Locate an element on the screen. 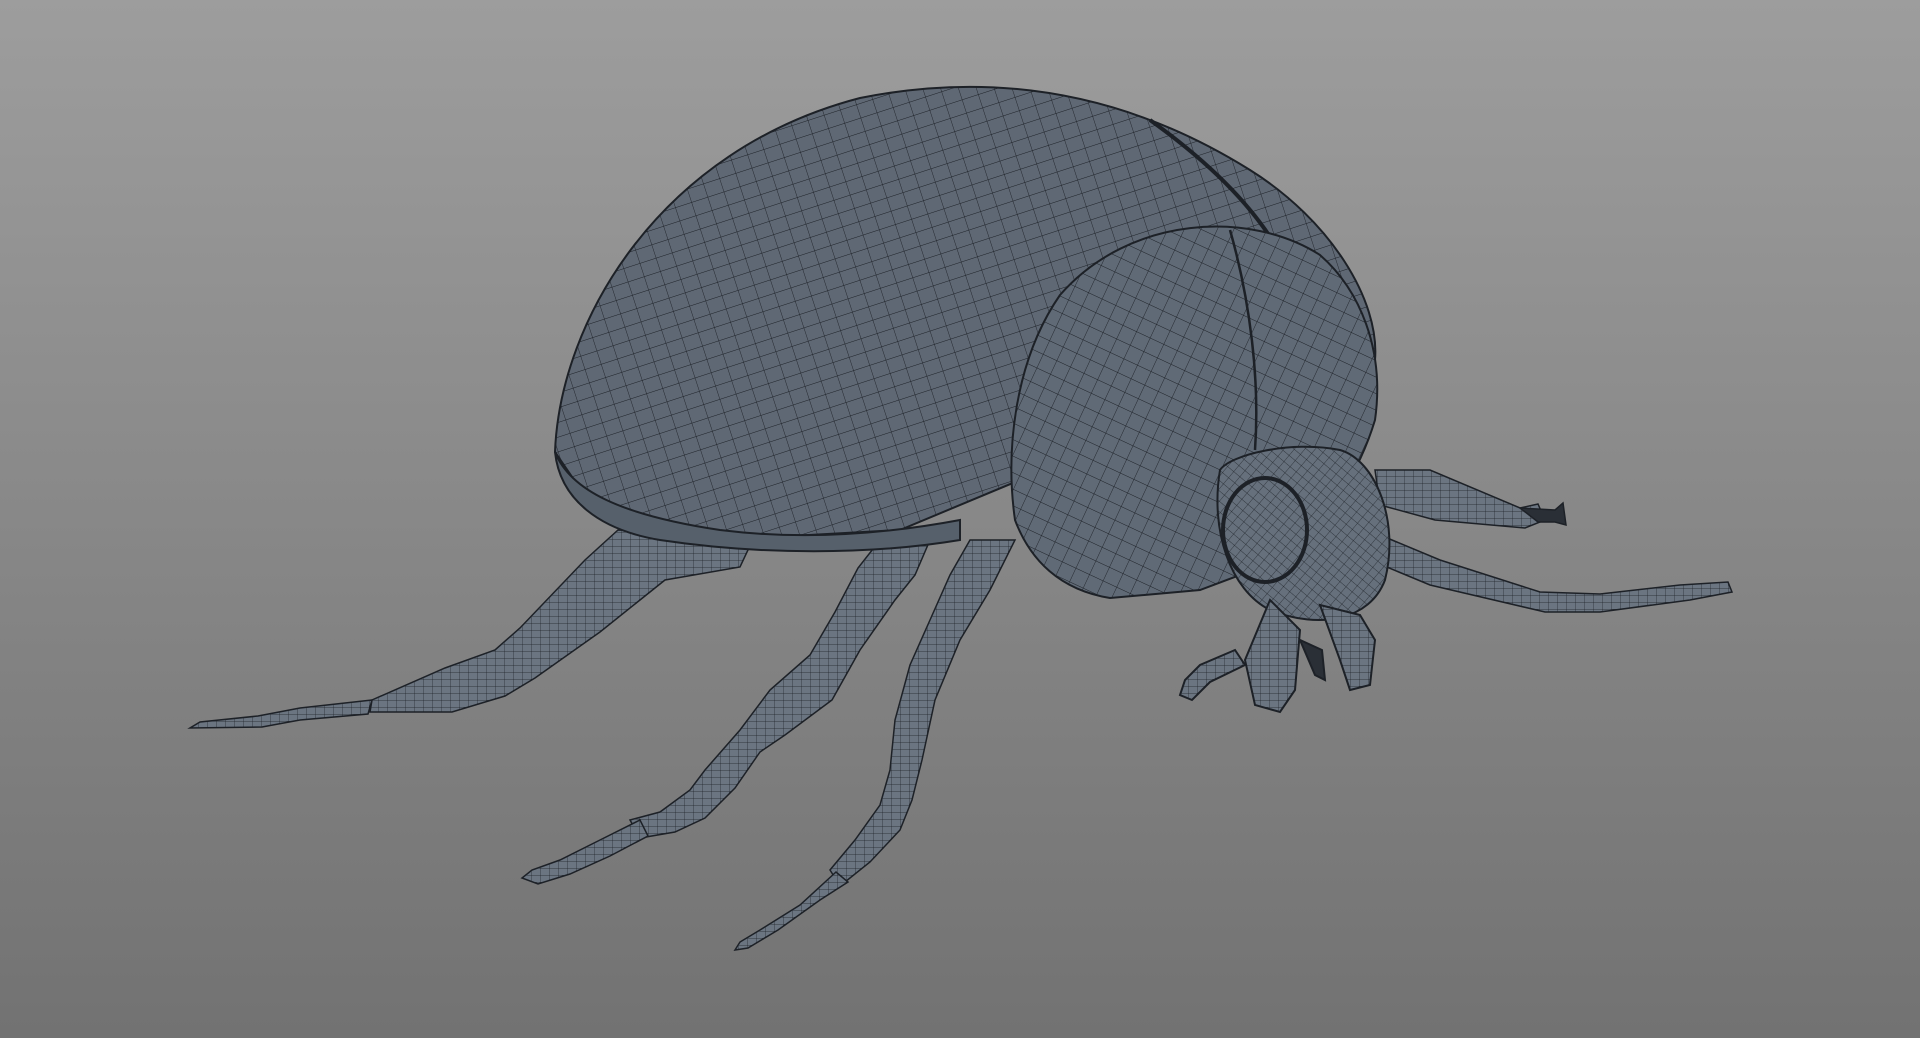 Image resolution: width=1920 pixels, height=1038 pixels. leg-rear-left is located at coordinates (472, 629).